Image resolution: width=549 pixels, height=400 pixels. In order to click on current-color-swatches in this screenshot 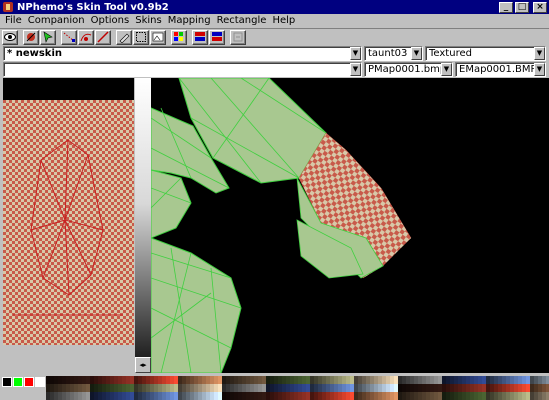, I will do `click(24, 382)`.